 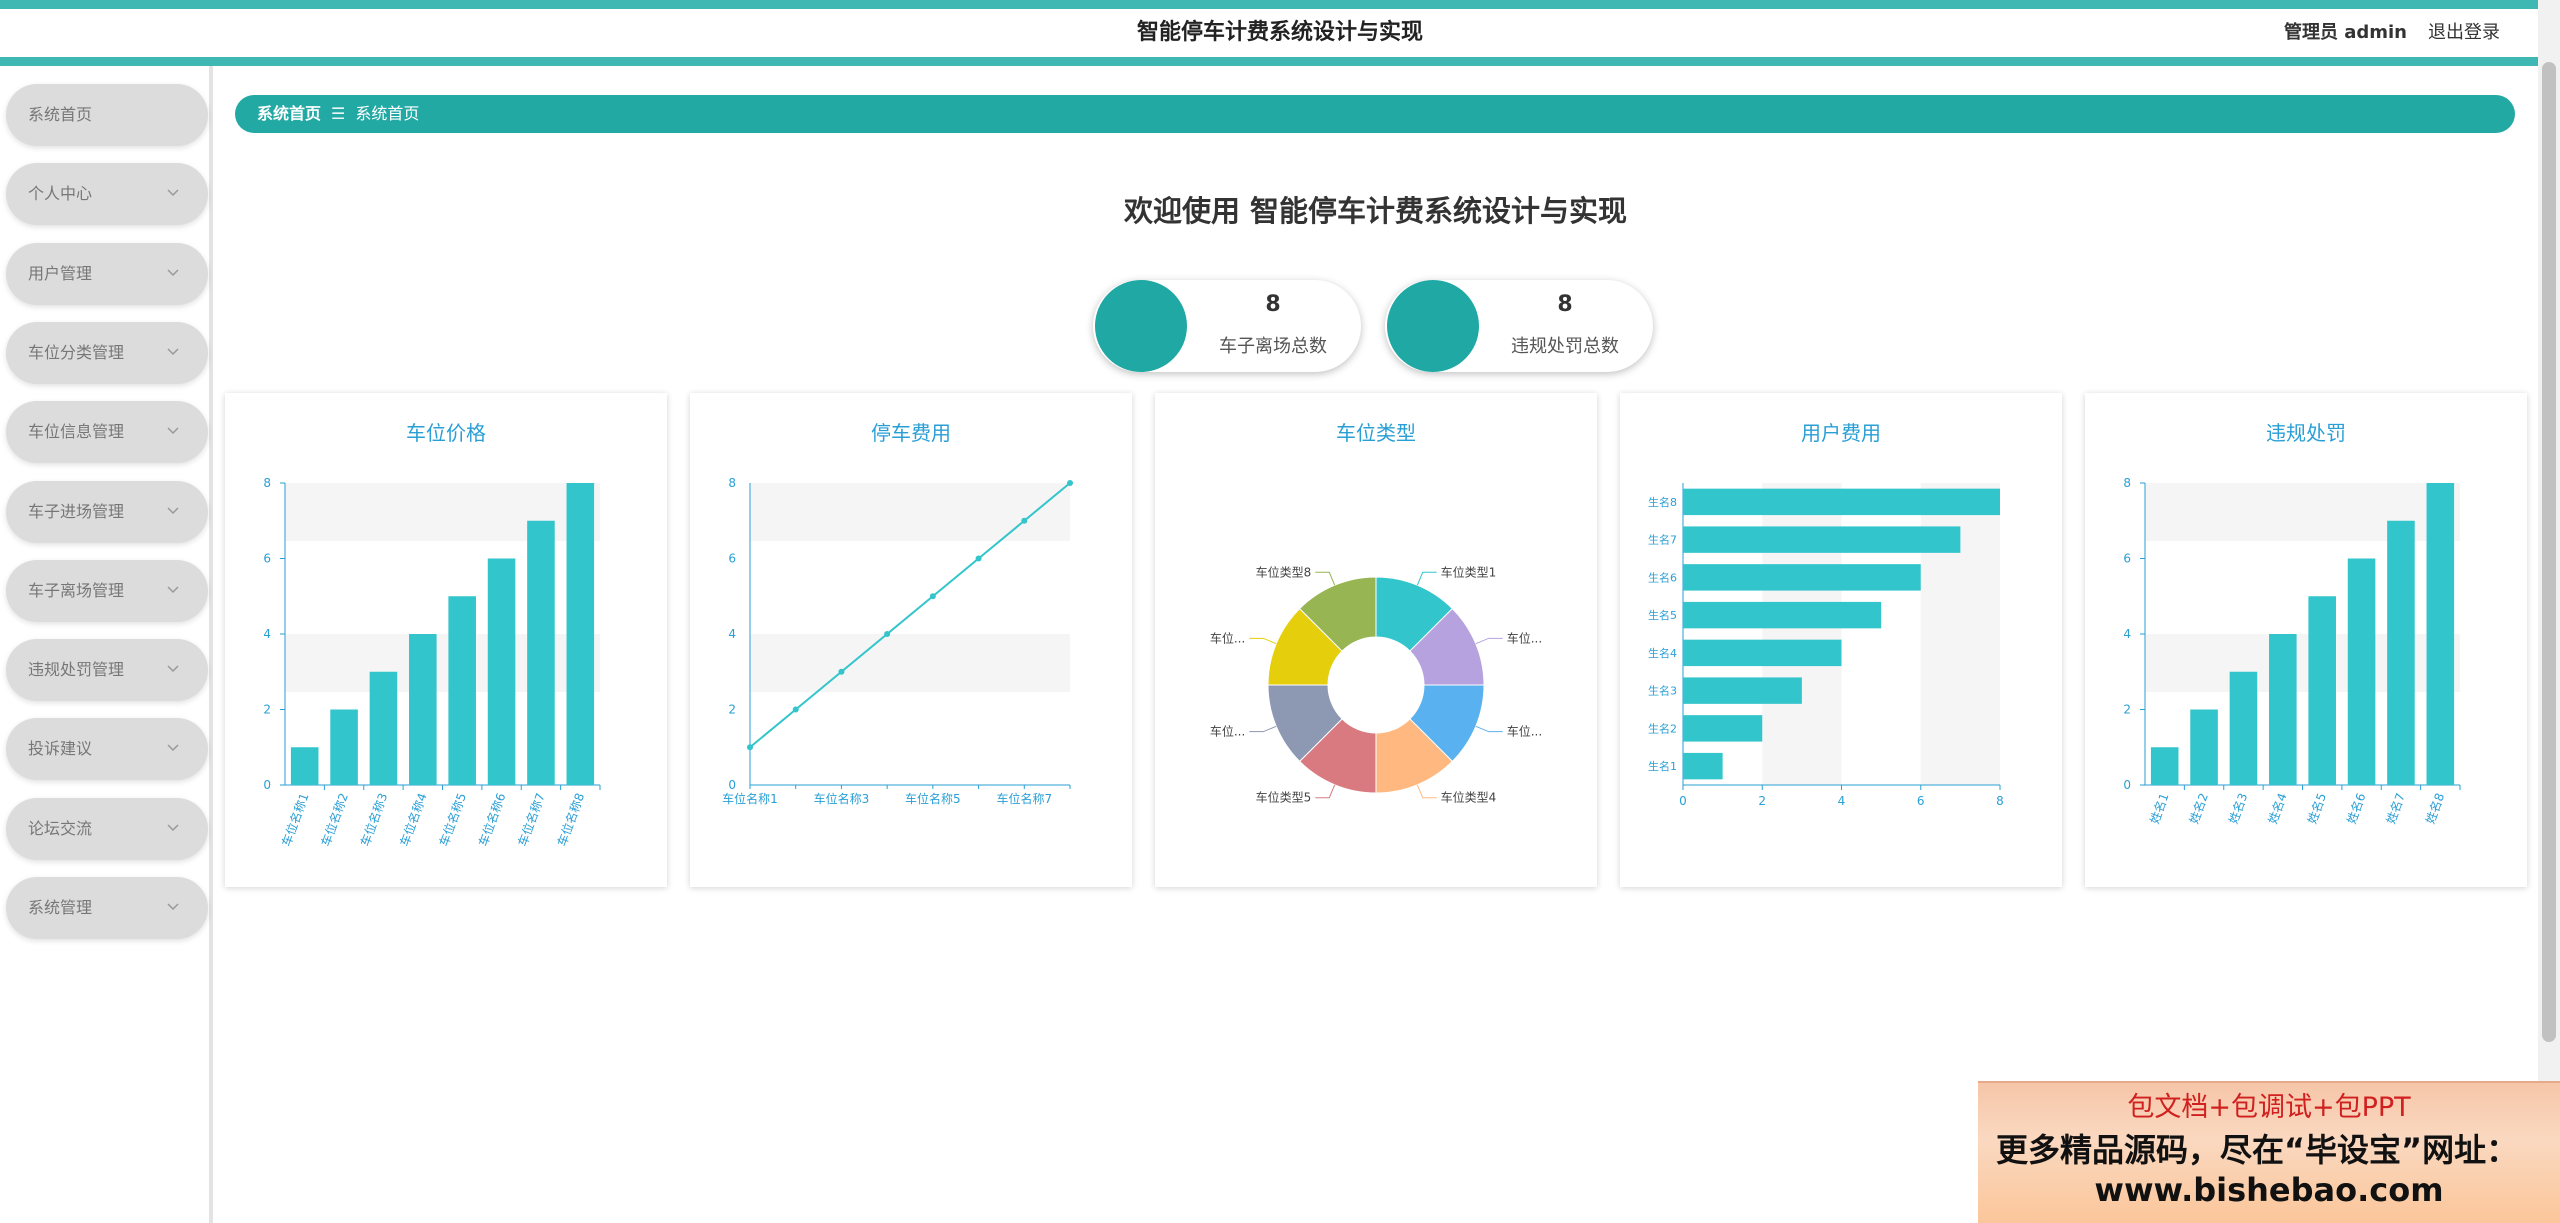 What do you see at coordinates (1662, 540) in the screenshot?
I see `y-tick-label: 生名7` at bounding box center [1662, 540].